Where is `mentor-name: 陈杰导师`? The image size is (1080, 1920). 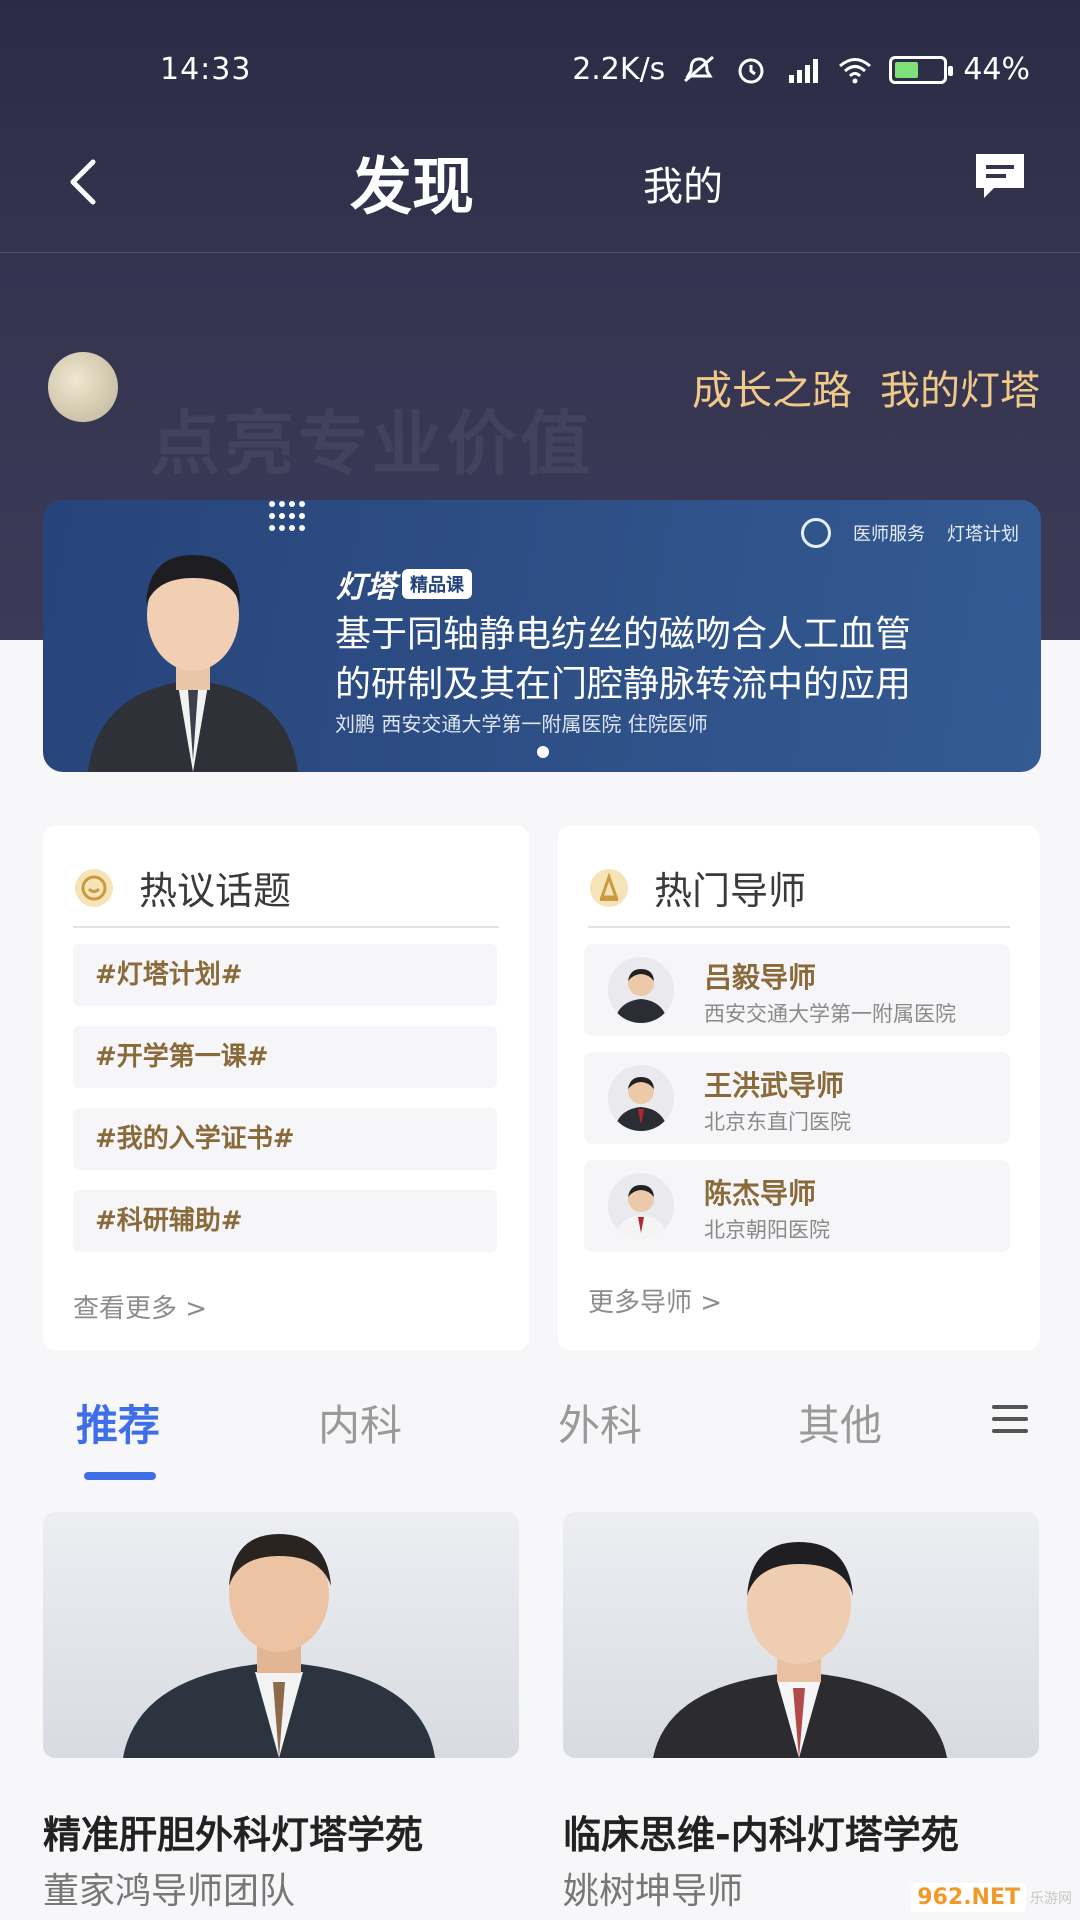 mentor-name: 陈杰导师 is located at coordinates (760, 1193).